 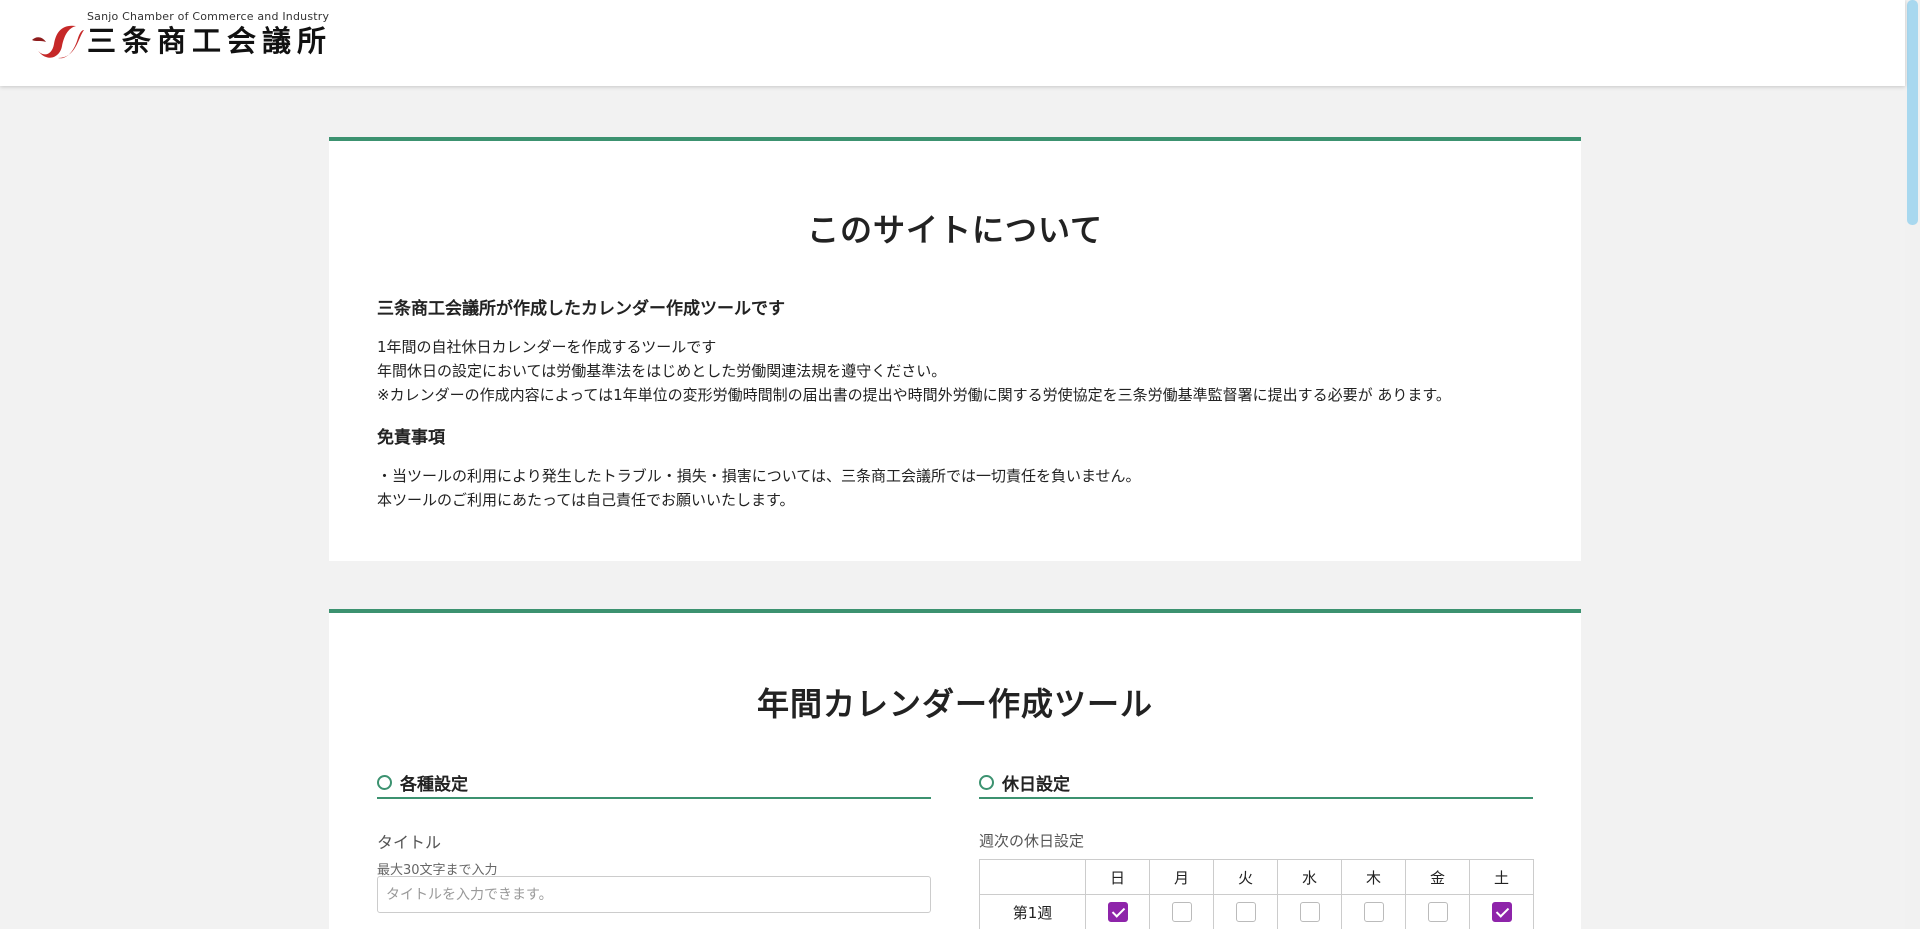 What do you see at coordinates (955, 230) in the screenshot?
I see `about-title: このサイトについて` at bounding box center [955, 230].